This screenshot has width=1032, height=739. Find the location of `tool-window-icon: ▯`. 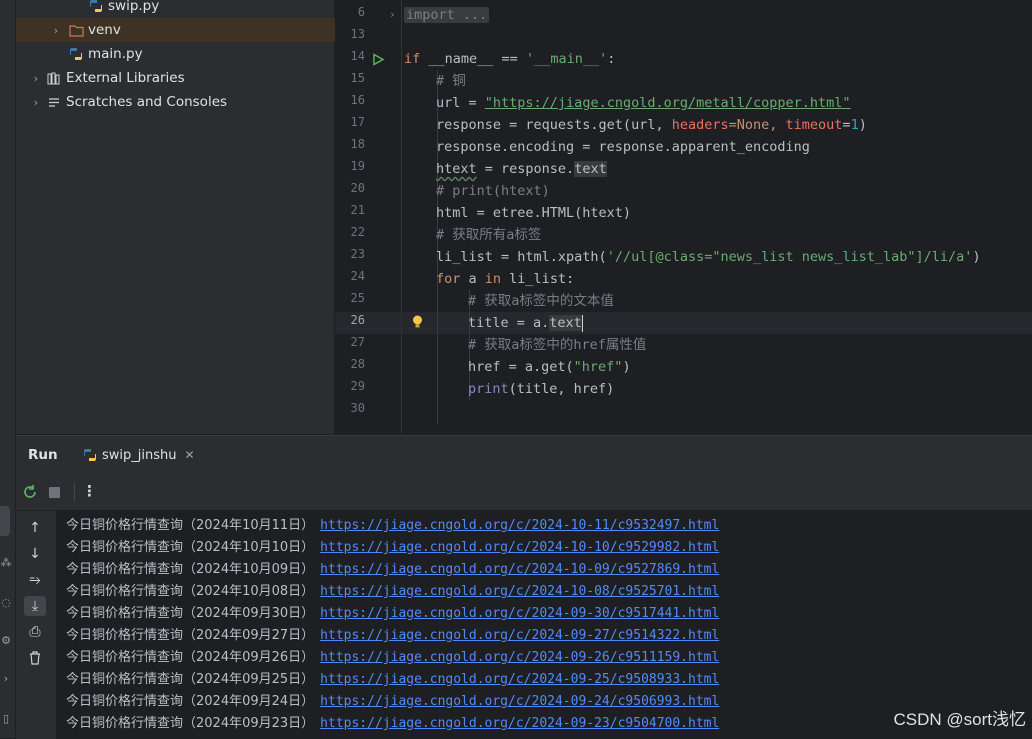

tool-window-icon: ▯ is located at coordinates (6, 718).